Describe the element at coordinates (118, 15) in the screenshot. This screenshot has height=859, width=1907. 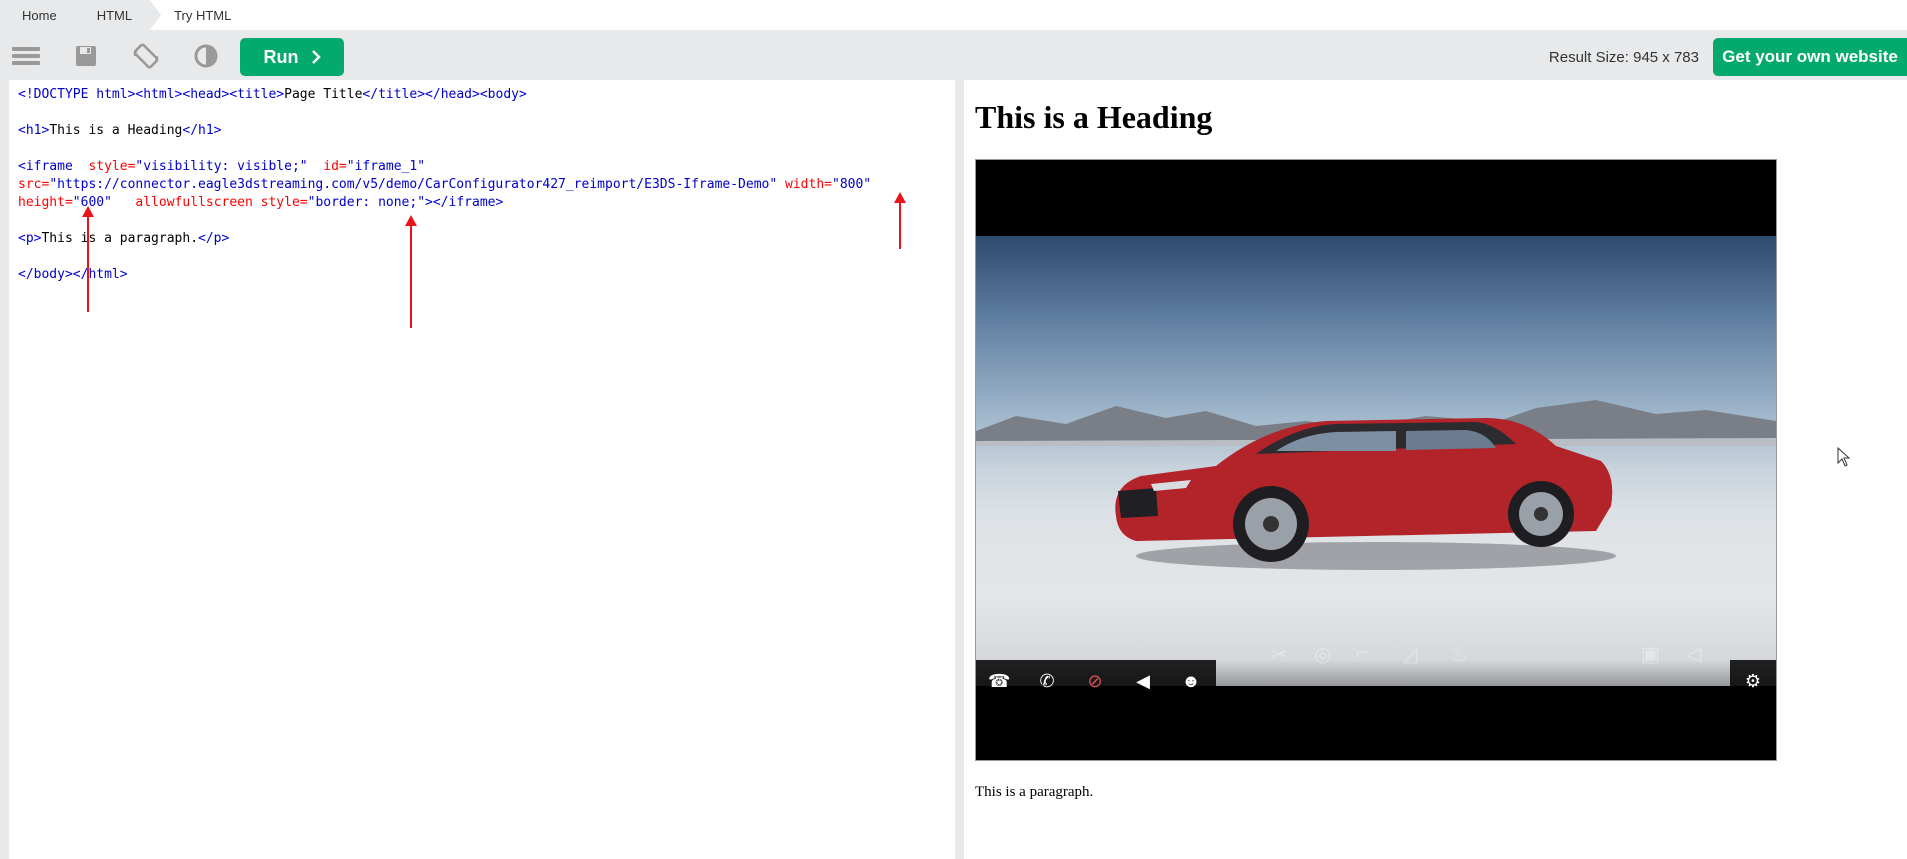
I see `breadcrumb-html: HTML` at that location.